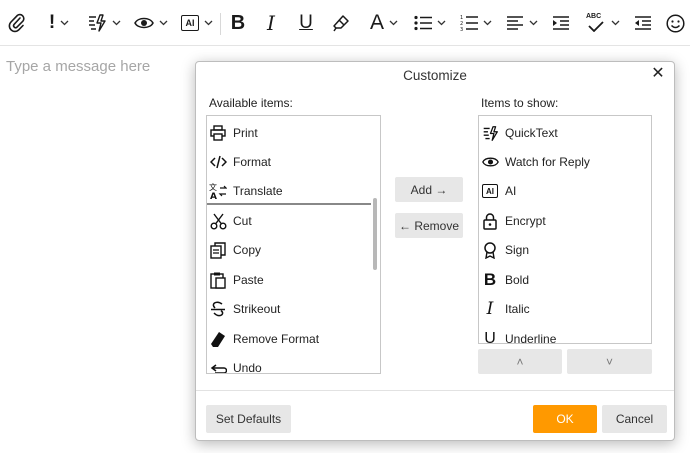 This screenshot has width=690, height=453. I want to click on ai-button: AI, so click(197, 23).